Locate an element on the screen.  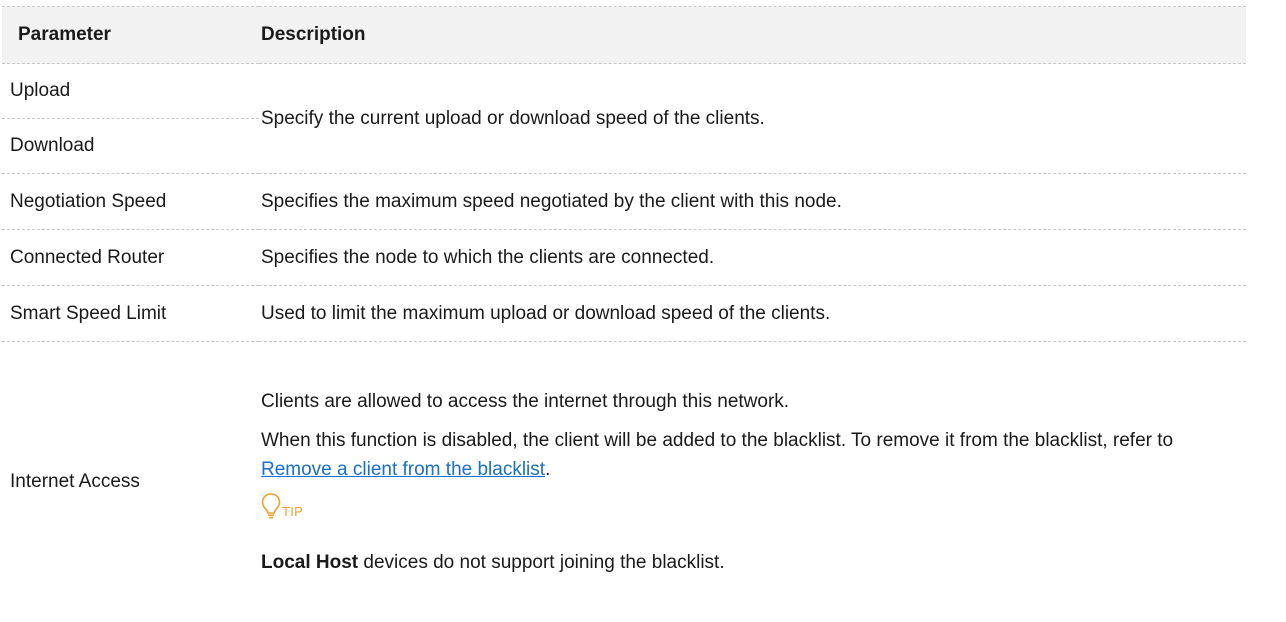
param-negotiation-speed: Negotiation Speed is located at coordinates (130, 202).